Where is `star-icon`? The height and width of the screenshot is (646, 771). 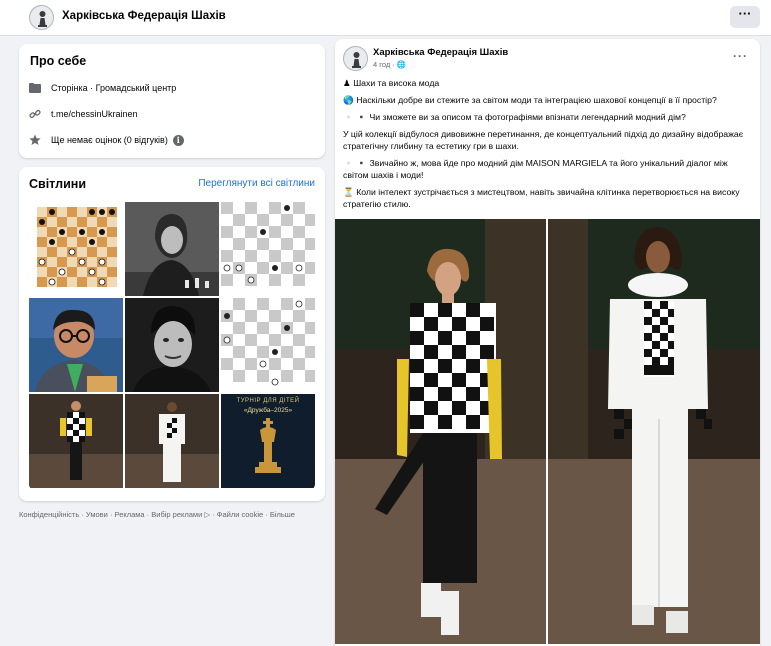 star-icon is located at coordinates (35, 140).